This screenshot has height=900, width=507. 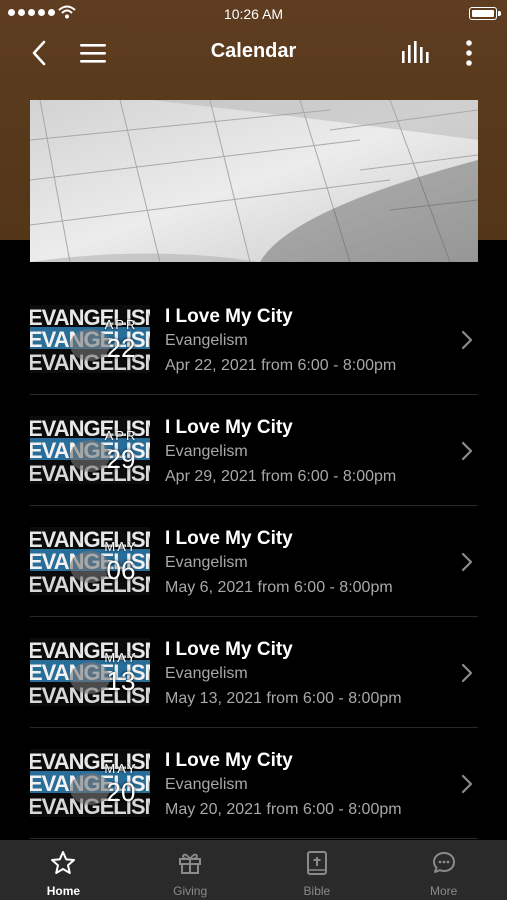 I want to click on battery-icon, so click(x=485, y=13).